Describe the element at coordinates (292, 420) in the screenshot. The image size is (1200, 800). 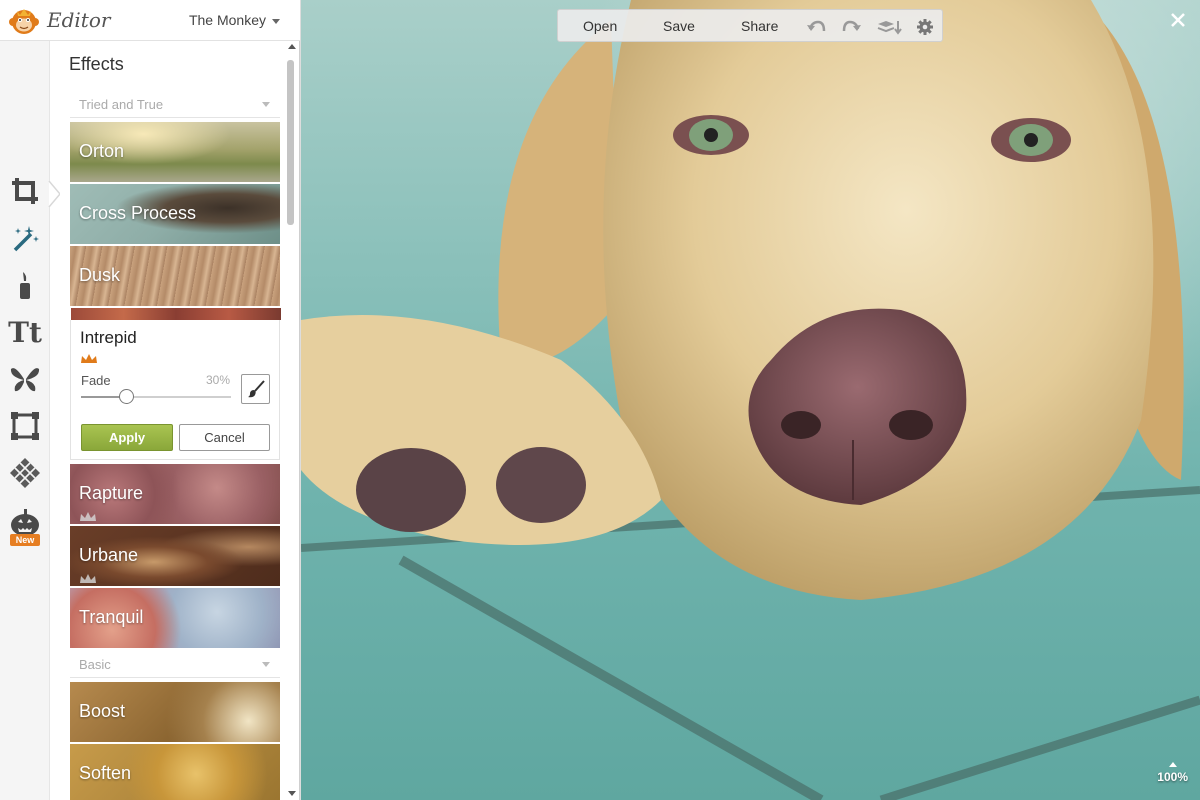
I see `effects-scrollbar` at that location.